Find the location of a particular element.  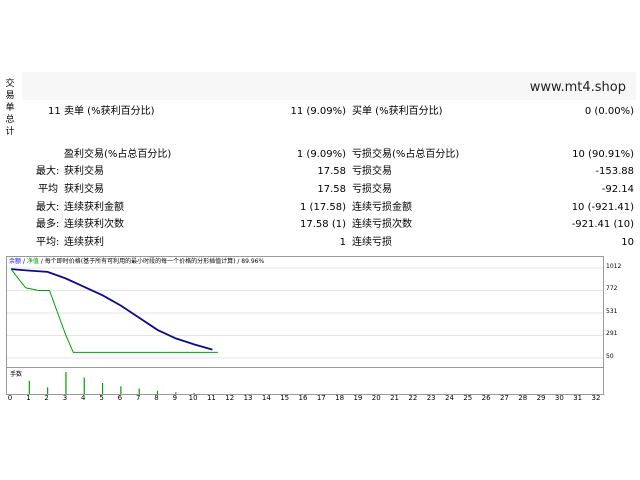

x-tick-label: 23 is located at coordinates (431, 398).